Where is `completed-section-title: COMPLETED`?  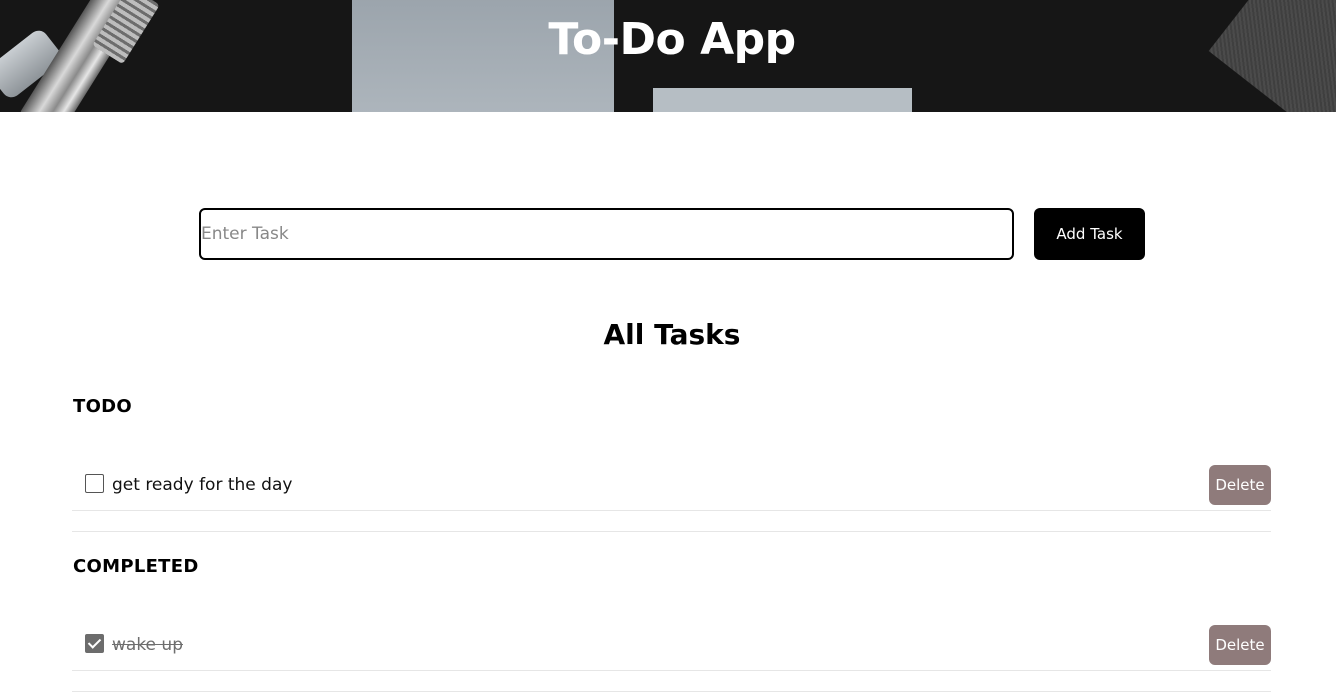
completed-section-title: COMPLETED is located at coordinates (136, 566).